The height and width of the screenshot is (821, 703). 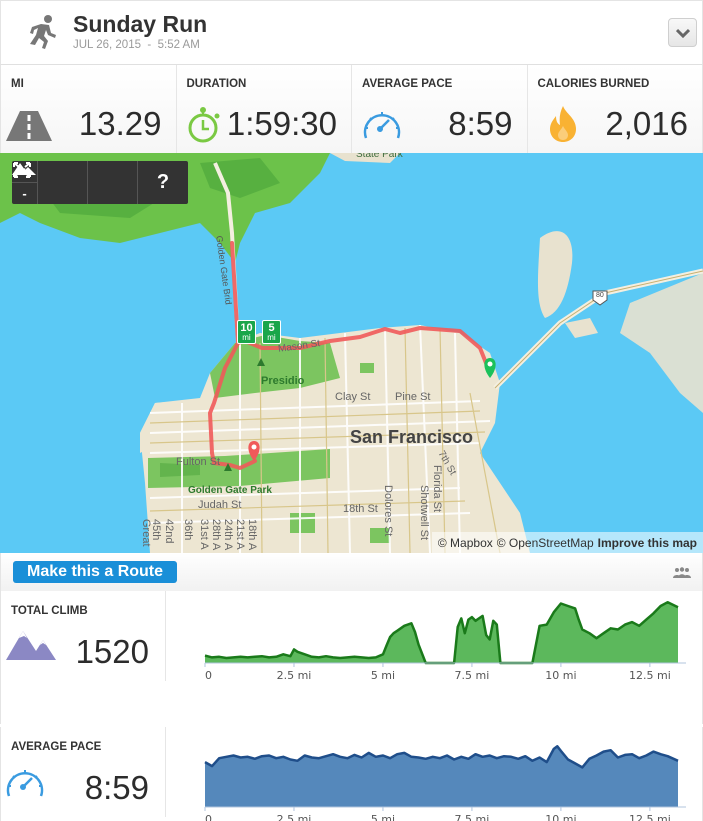 I want to click on stat-average-pace: AVERAGE PACE 8:59, so click(x=440, y=109).